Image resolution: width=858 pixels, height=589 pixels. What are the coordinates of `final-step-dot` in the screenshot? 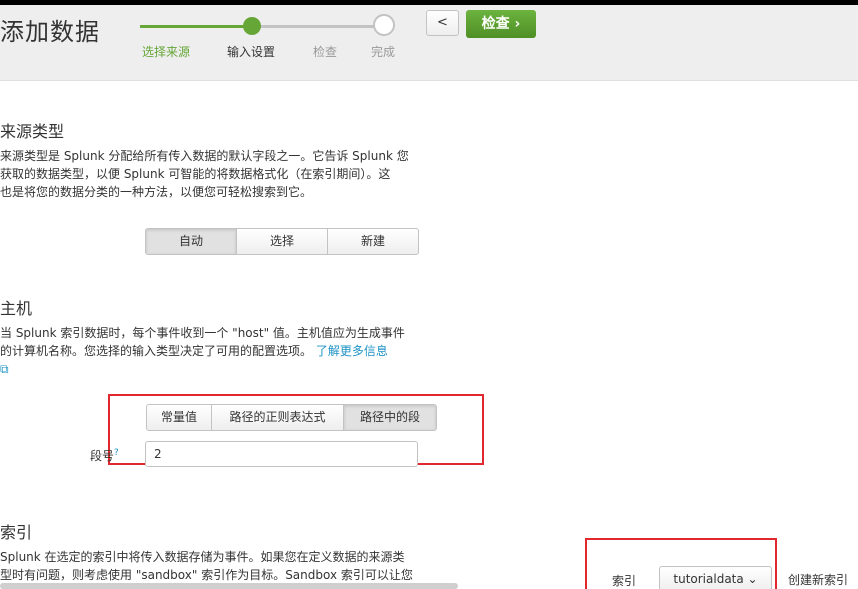 It's located at (384, 25).